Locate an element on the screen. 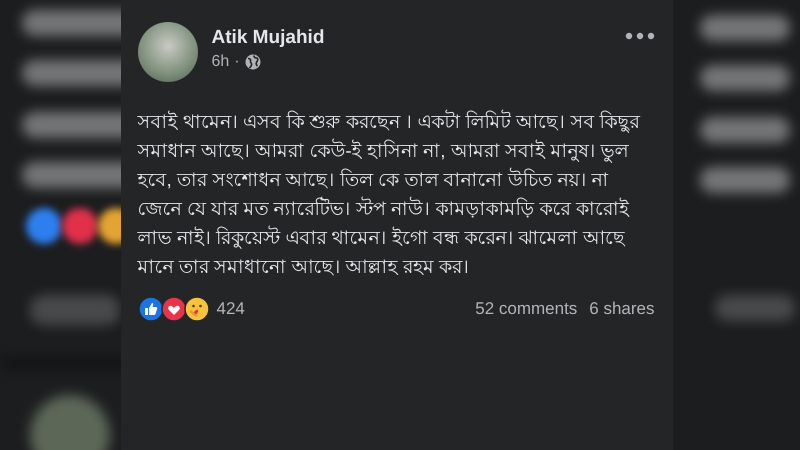 The height and width of the screenshot is (450, 800). reaction-count: 424 is located at coordinates (340, 309).